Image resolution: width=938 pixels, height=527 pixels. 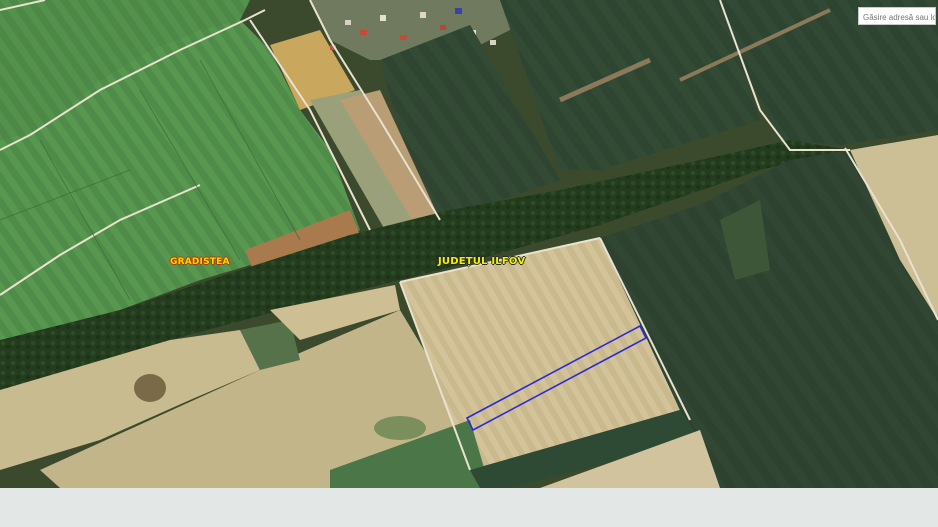 I want to click on bottom-panel, so click(x=469, y=507).